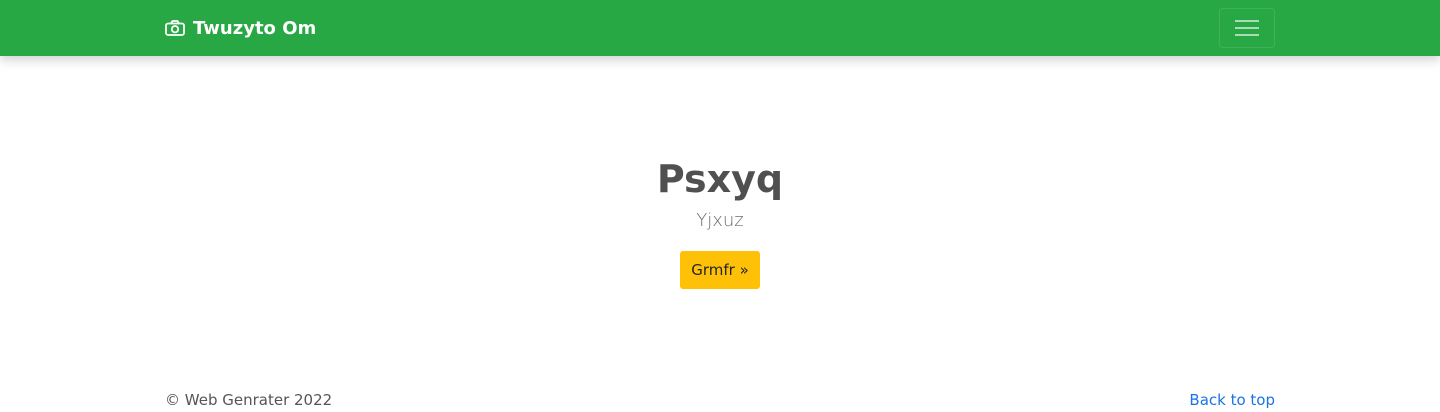 This screenshot has width=1440, height=412. Describe the element at coordinates (1232, 400) in the screenshot. I see `back-to-top-link: Back to top` at that location.